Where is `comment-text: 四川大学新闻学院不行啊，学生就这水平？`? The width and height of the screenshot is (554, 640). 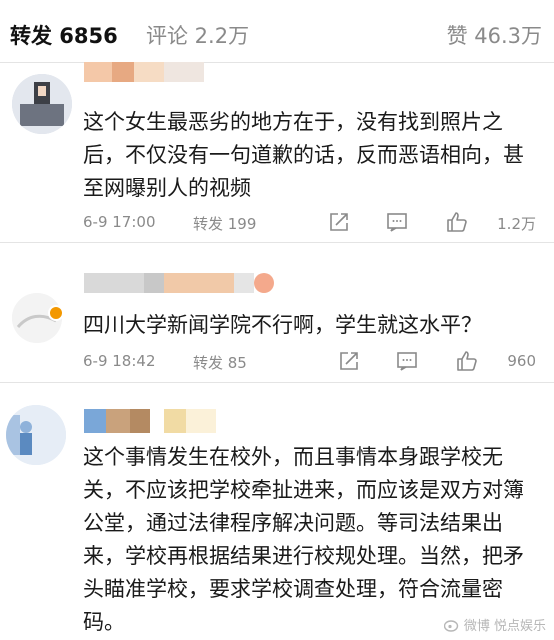 comment-text: 四川大学新闻学院不行啊，学生就这水平？ is located at coordinates (282, 325).